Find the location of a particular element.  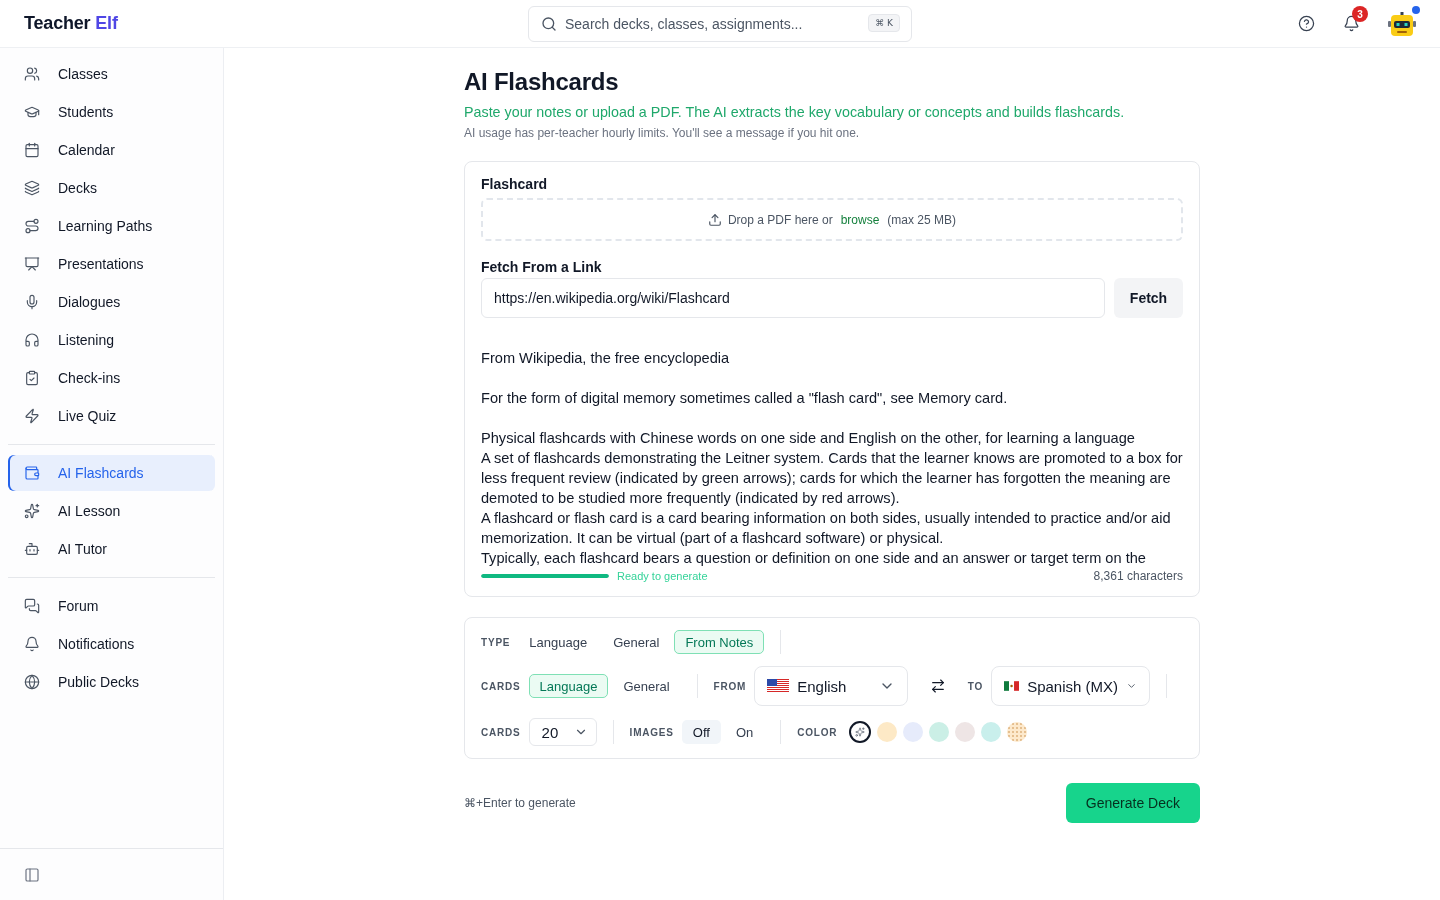

presentation-board-icon is located at coordinates (32, 264).